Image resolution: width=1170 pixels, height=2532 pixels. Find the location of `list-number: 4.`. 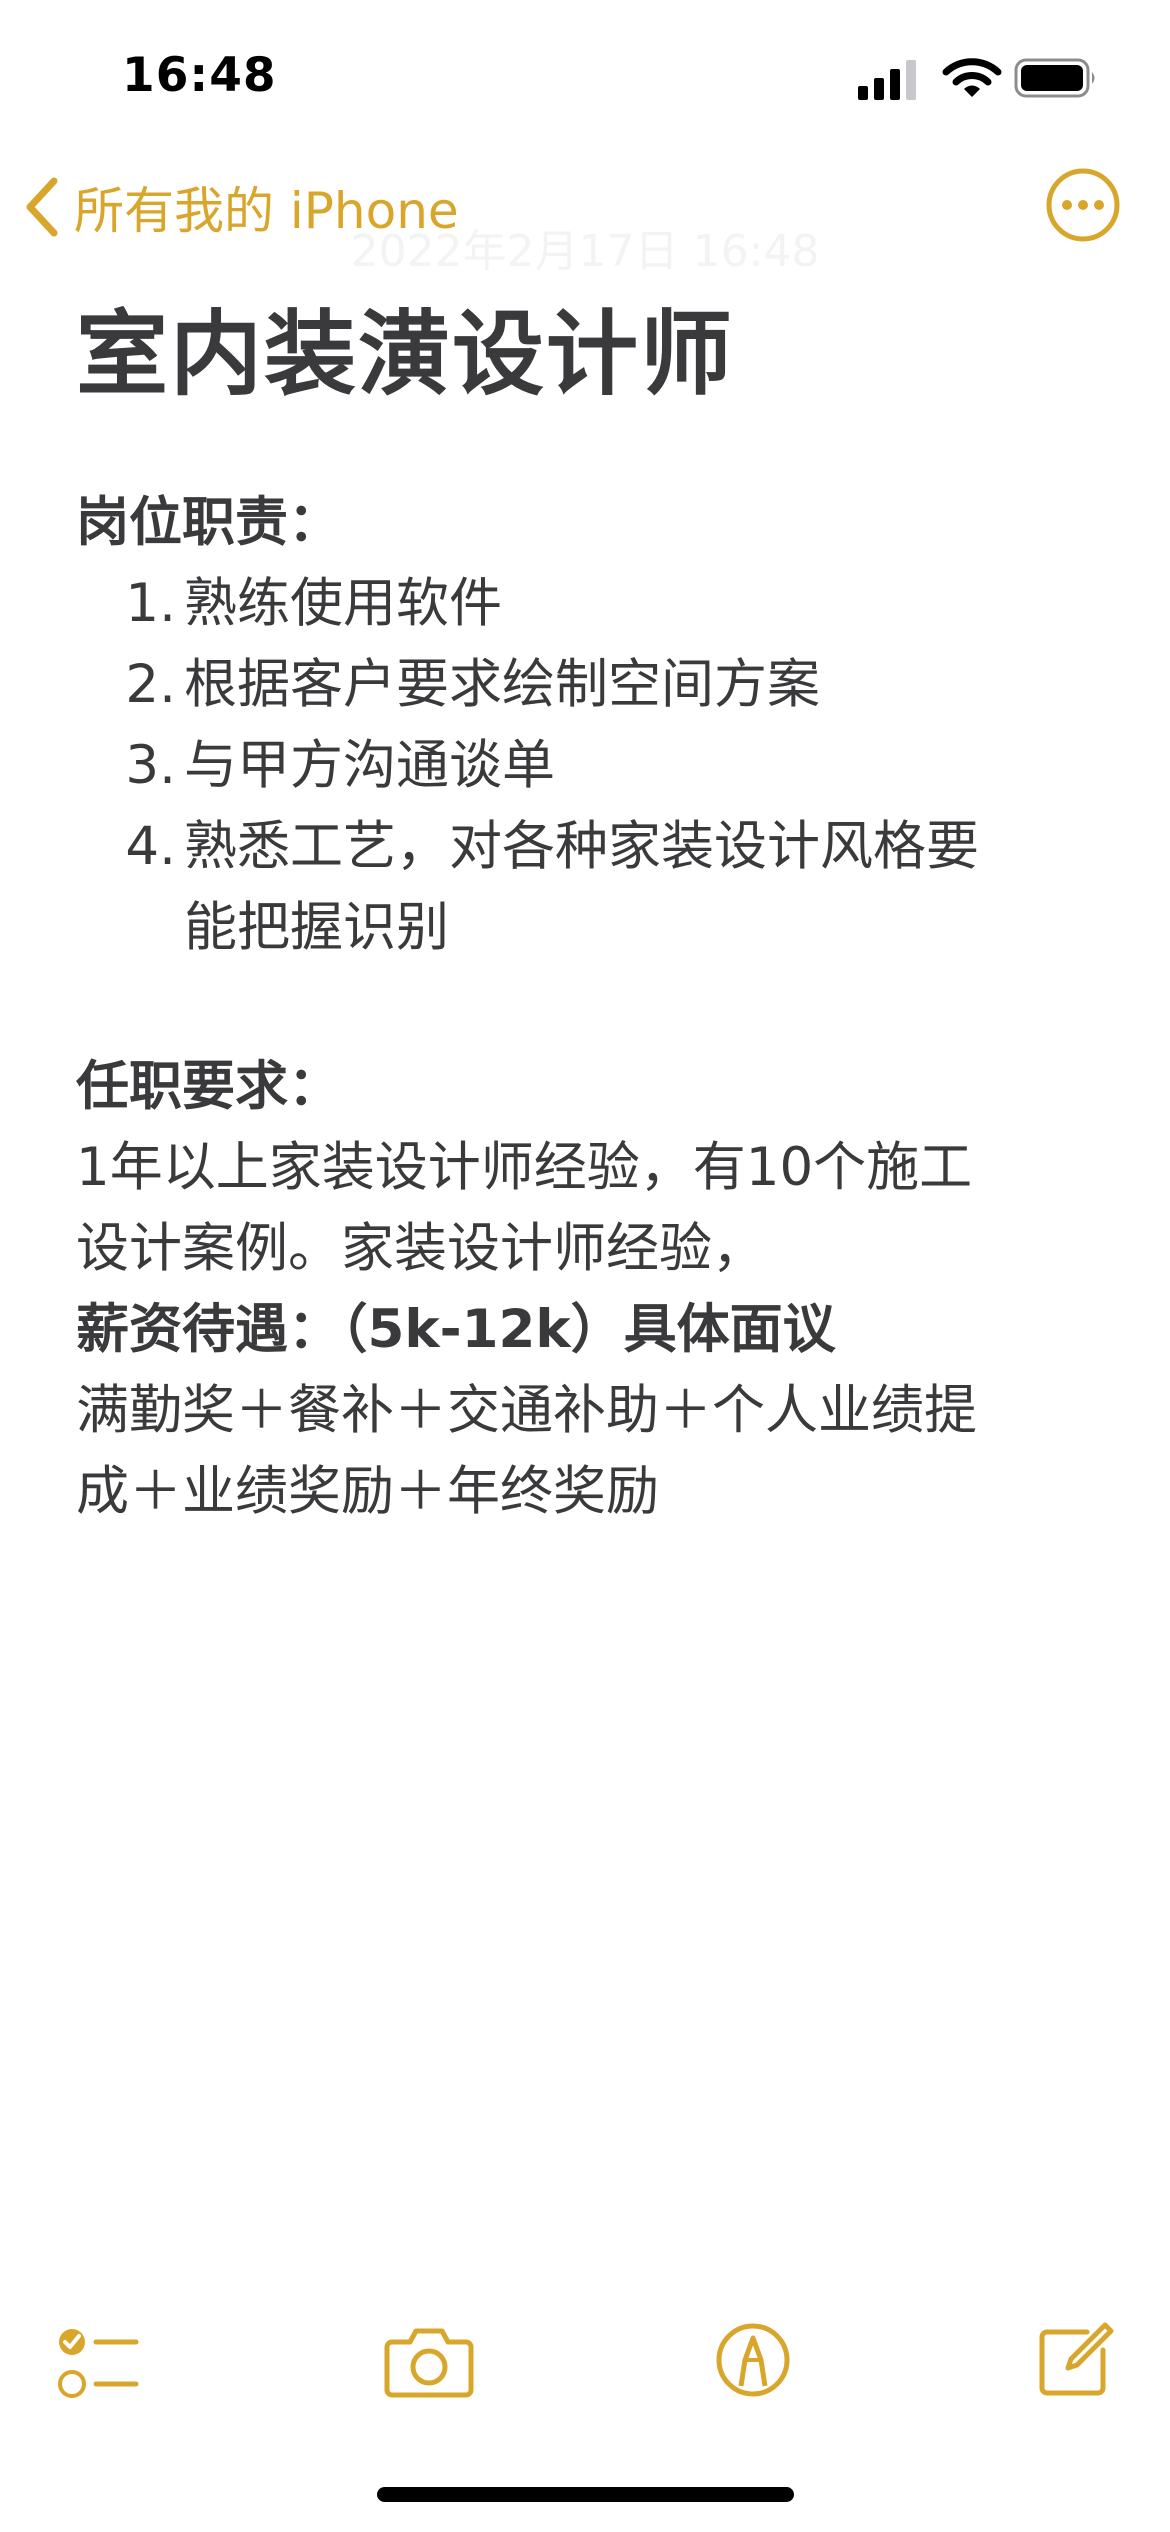

list-number: 4. is located at coordinates (150, 846).